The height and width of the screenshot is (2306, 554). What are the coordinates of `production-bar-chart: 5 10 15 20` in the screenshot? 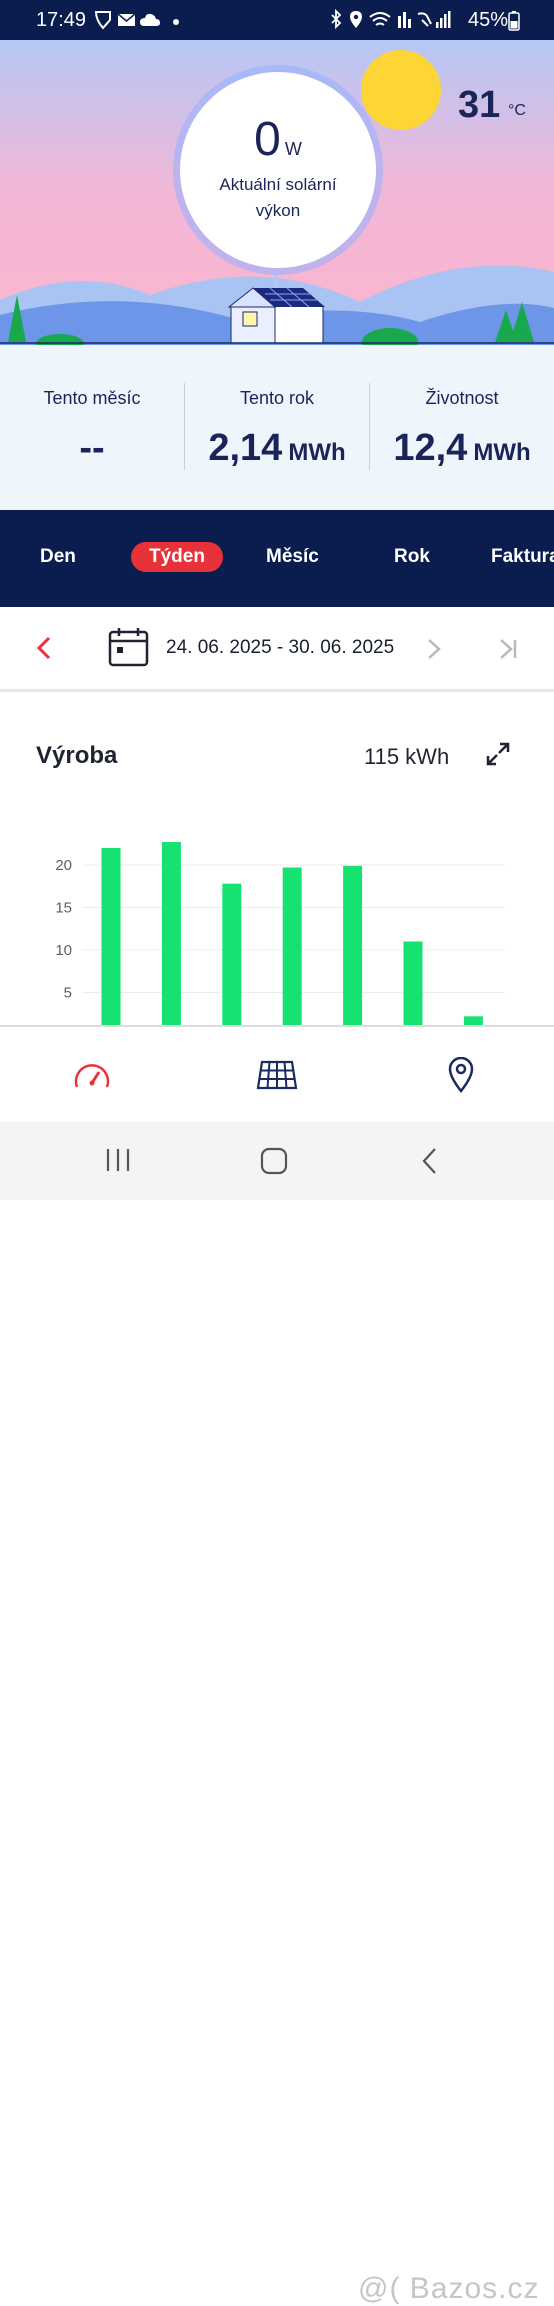 It's located at (280, 934).